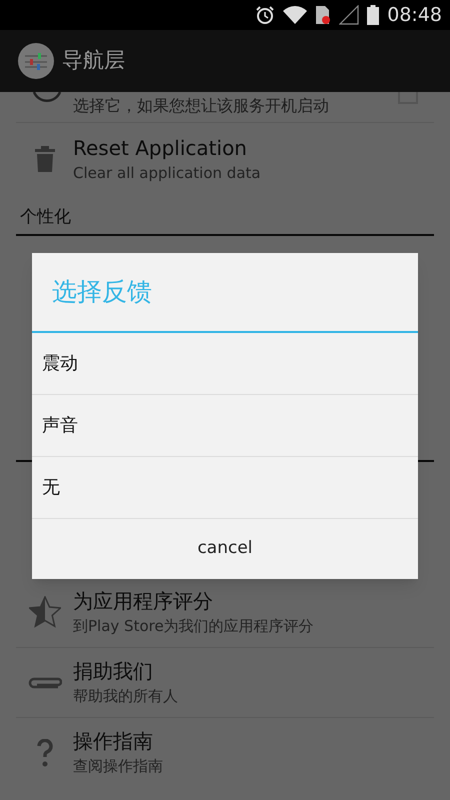 Image resolution: width=450 pixels, height=800 pixels. I want to click on wifi-icon, so click(295, 15).